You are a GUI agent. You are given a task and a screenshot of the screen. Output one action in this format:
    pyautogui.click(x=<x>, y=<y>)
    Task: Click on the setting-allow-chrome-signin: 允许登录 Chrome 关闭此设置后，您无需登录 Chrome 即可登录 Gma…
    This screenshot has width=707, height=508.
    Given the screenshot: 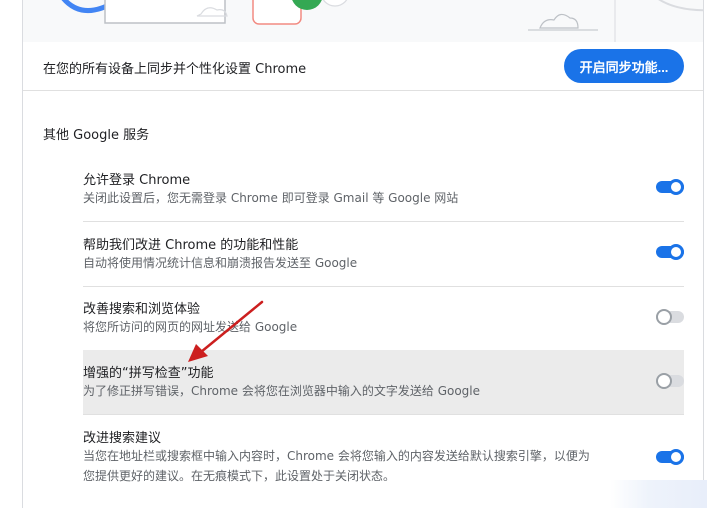 What is the action you would take?
    pyautogui.click(x=383, y=189)
    